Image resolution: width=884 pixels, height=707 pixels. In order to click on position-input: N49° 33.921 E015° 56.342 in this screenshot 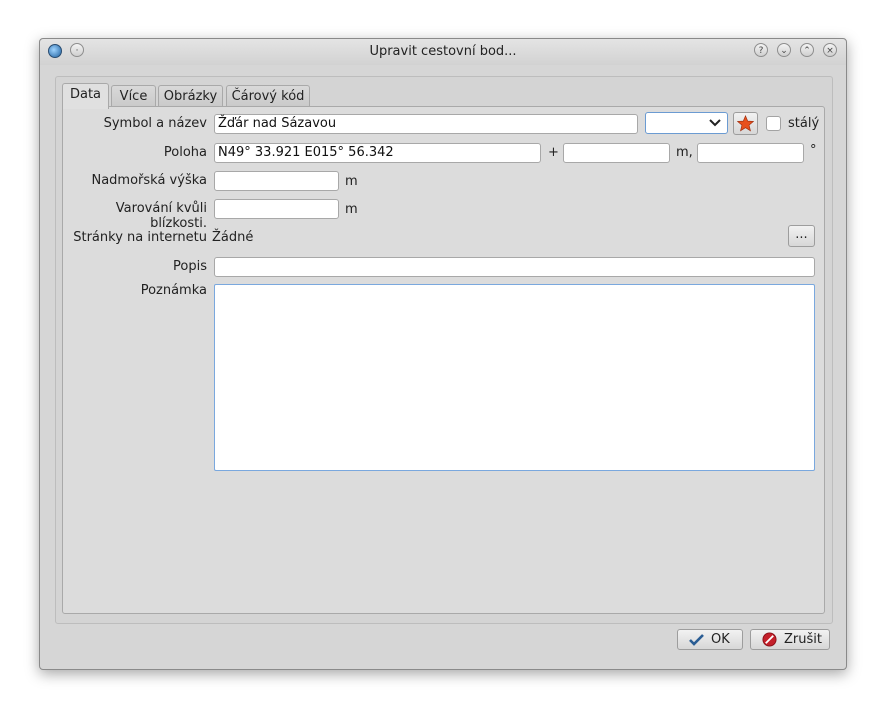, I will do `click(377, 153)`.